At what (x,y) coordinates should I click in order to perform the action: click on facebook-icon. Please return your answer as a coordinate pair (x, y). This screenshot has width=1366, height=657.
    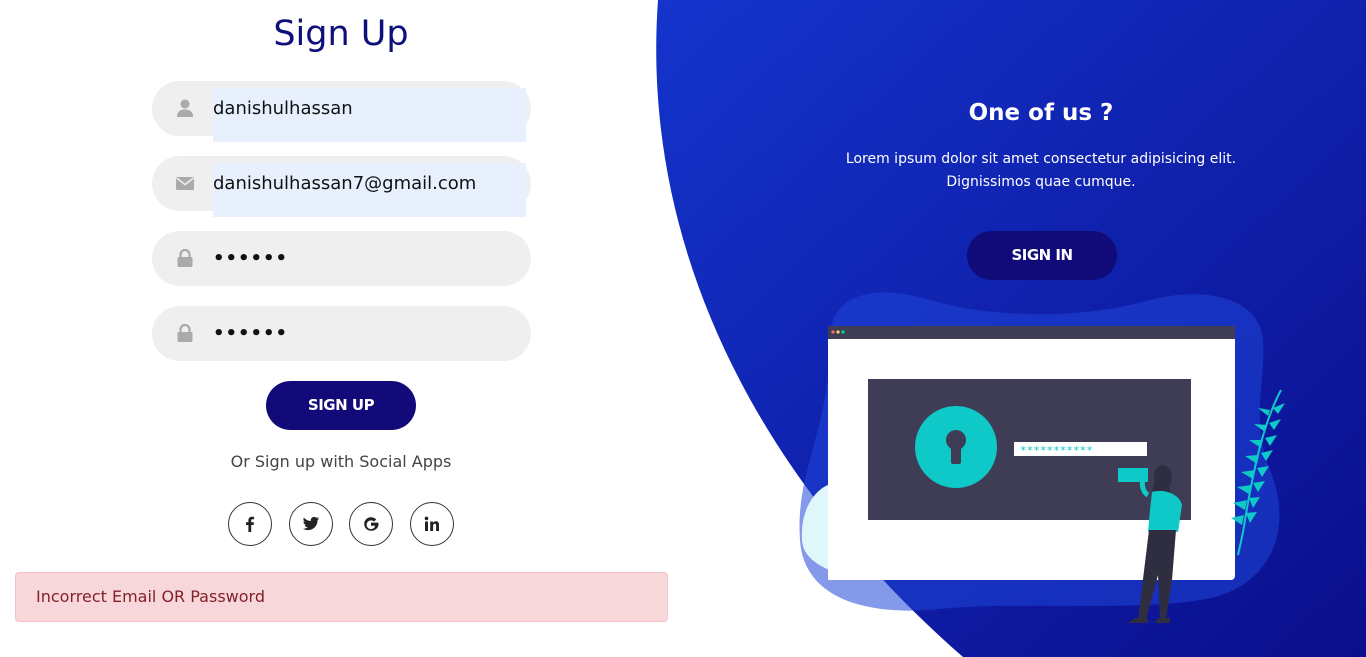
    Looking at the image, I should click on (250, 524).